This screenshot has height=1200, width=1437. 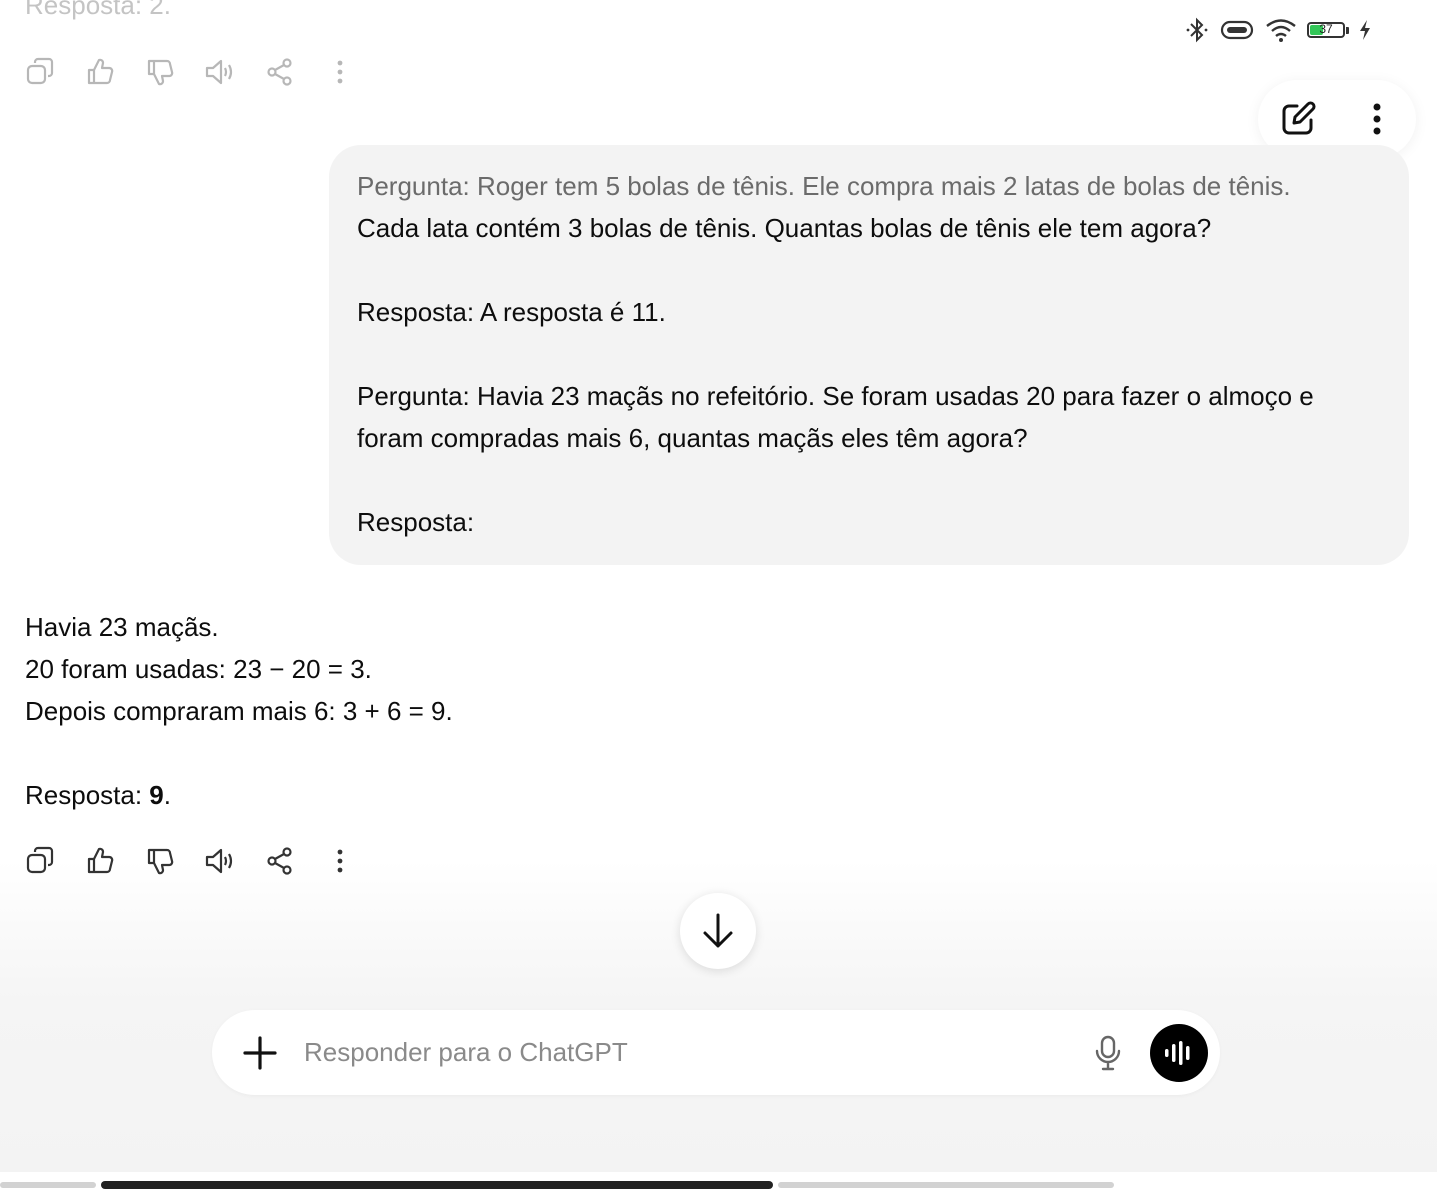 I want to click on battery-icon: 37, so click(x=1328, y=30).